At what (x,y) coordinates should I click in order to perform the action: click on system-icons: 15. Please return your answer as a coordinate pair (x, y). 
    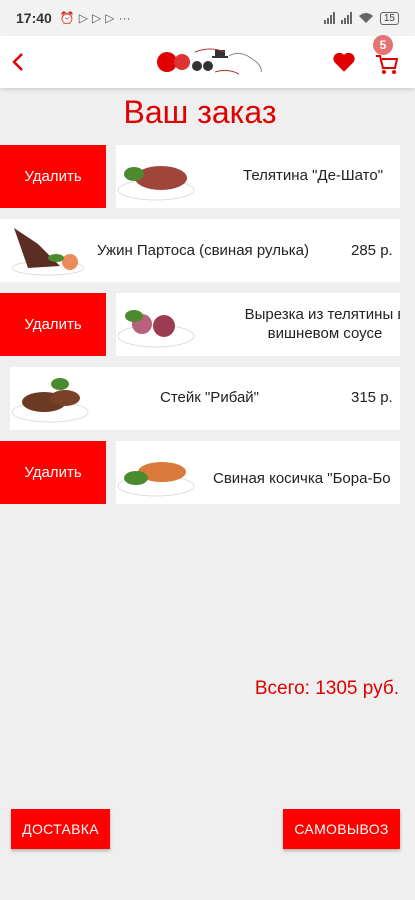
    Looking at the image, I should click on (361, 18).